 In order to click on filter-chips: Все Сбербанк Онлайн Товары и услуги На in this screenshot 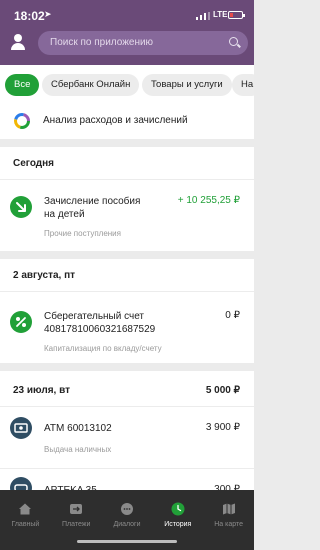, I will do `click(127, 84)`.